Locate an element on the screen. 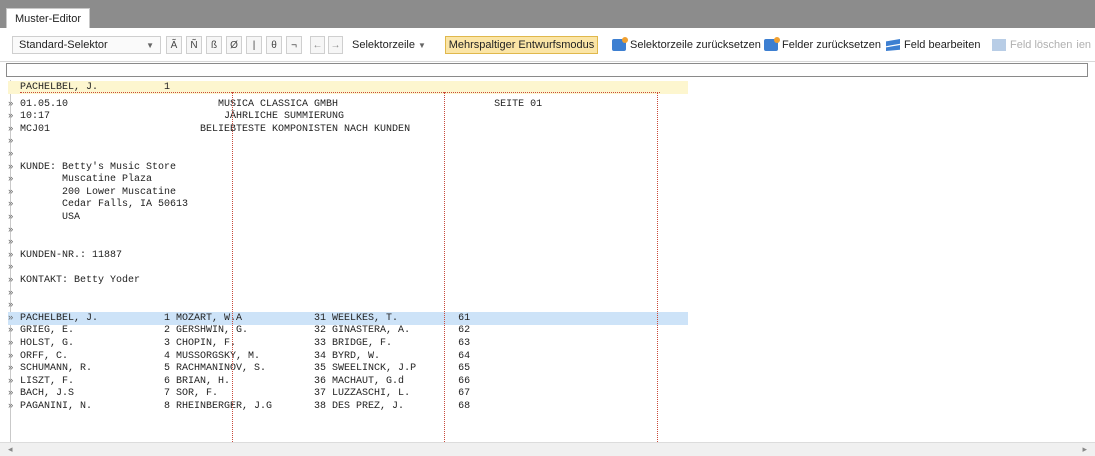  arrow-left-icon: ← is located at coordinates (317, 45).